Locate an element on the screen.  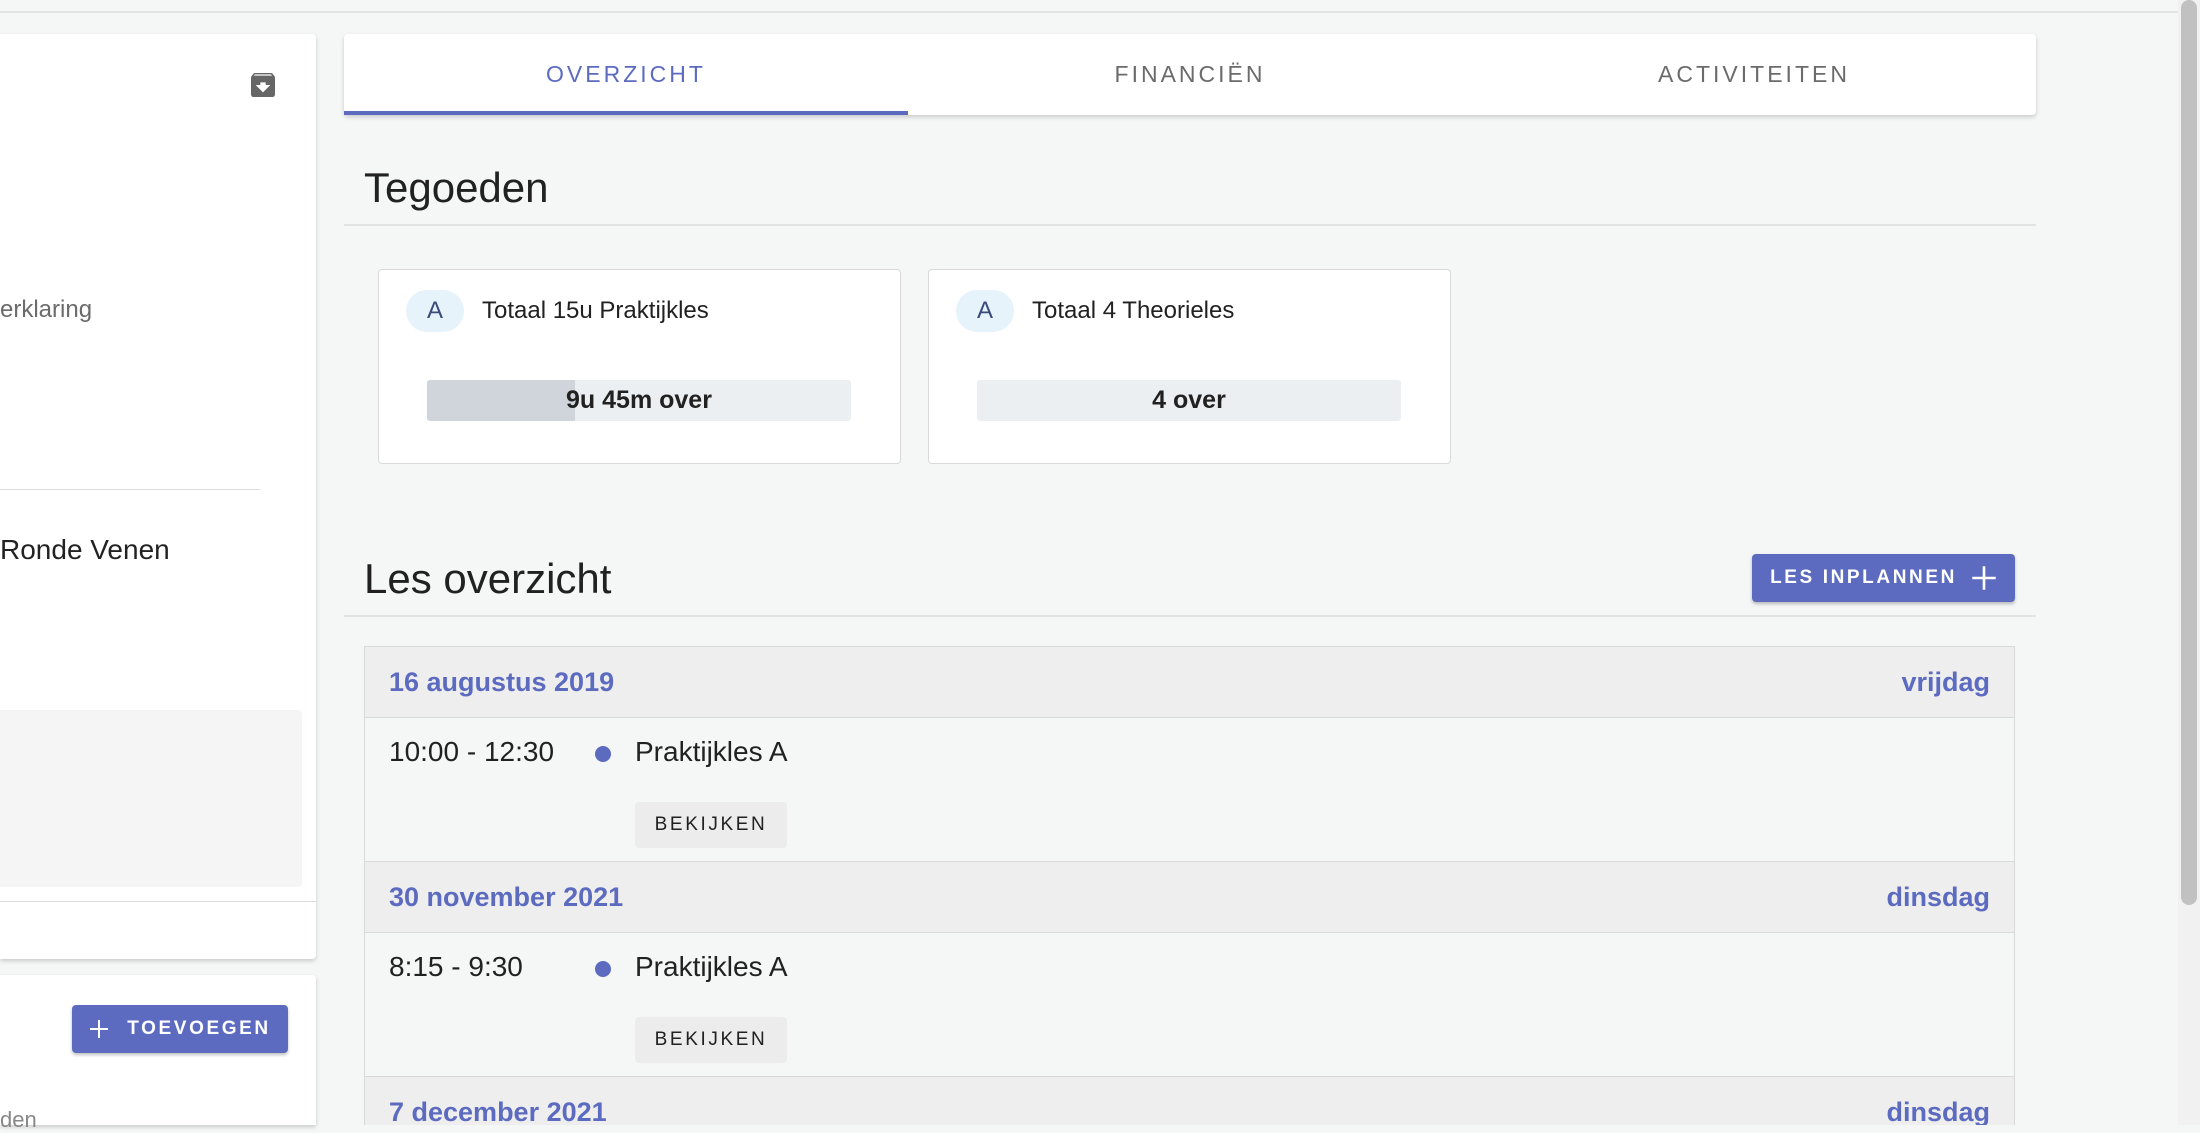
credit-card-theory: A Totaal 4 Theorieles 4 over is located at coordinates (1189, 366).